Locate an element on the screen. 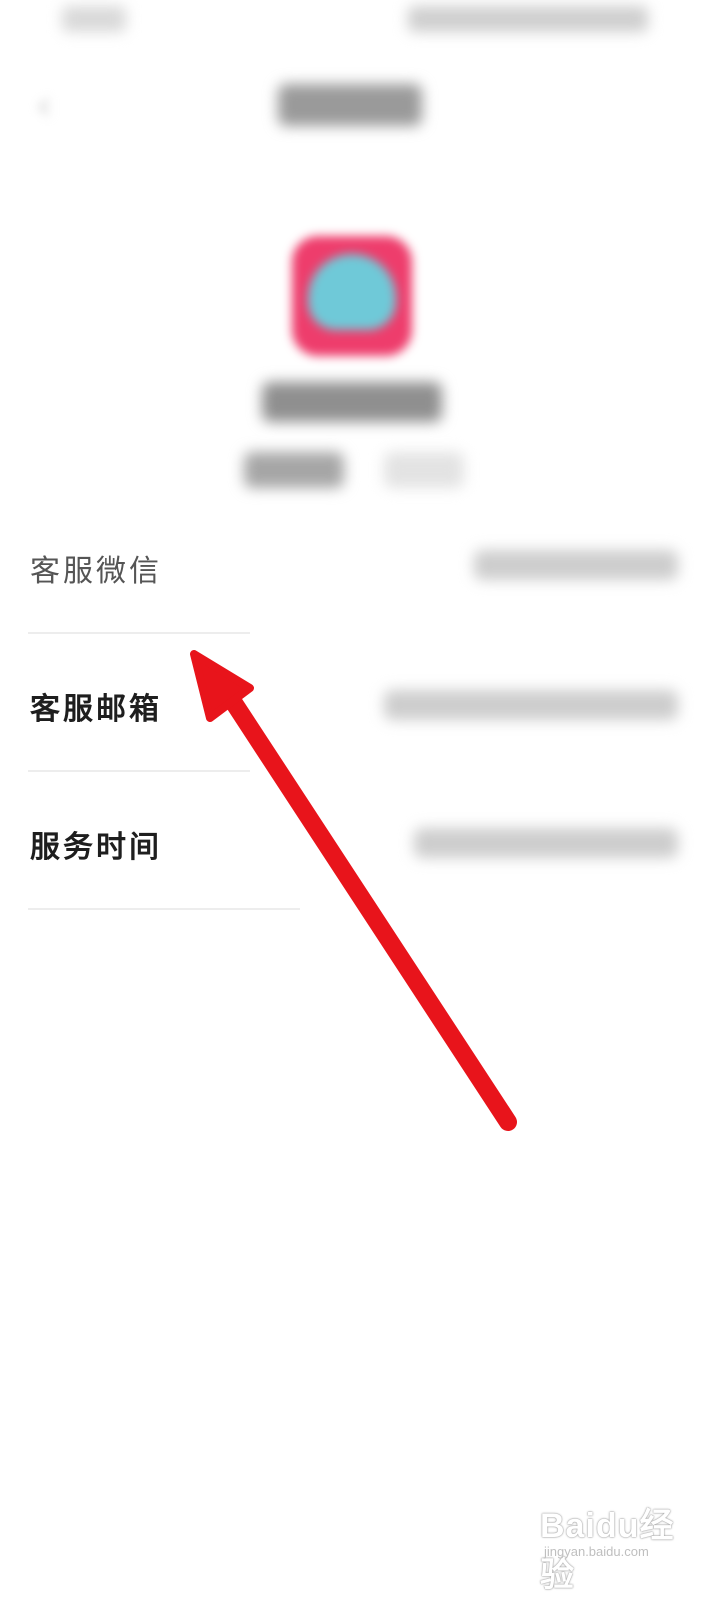 The height and width of the screenshot is (1600, 720). header: ‹ is located at coordinates (360, 105).